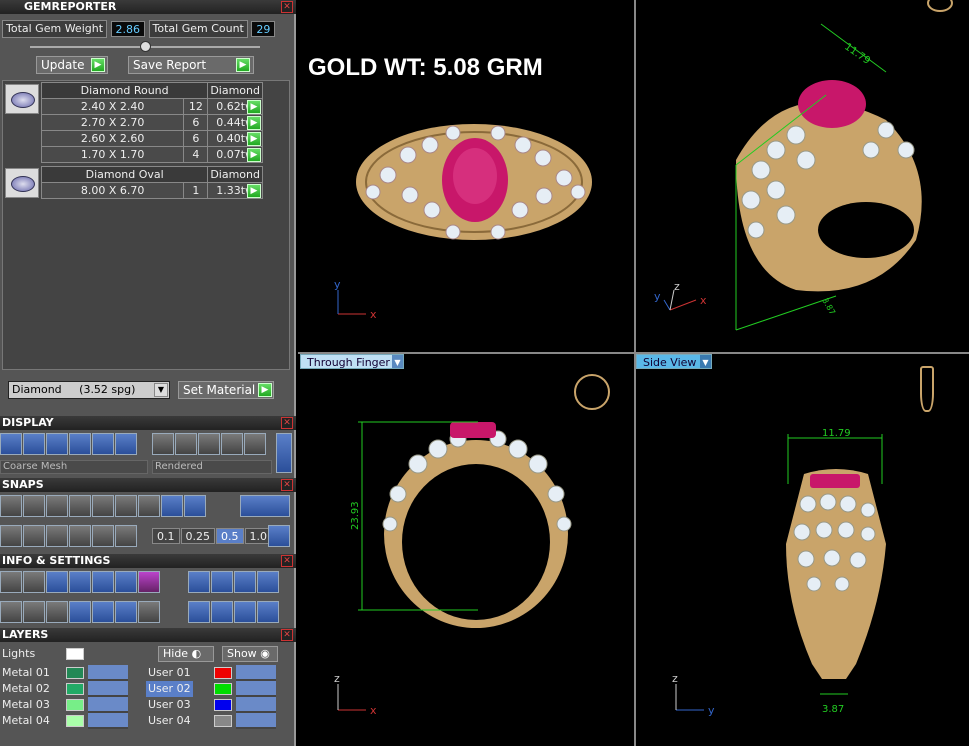 This screenshot has width=969, height=746. I want to click on edit-icon, so click(126, 582).